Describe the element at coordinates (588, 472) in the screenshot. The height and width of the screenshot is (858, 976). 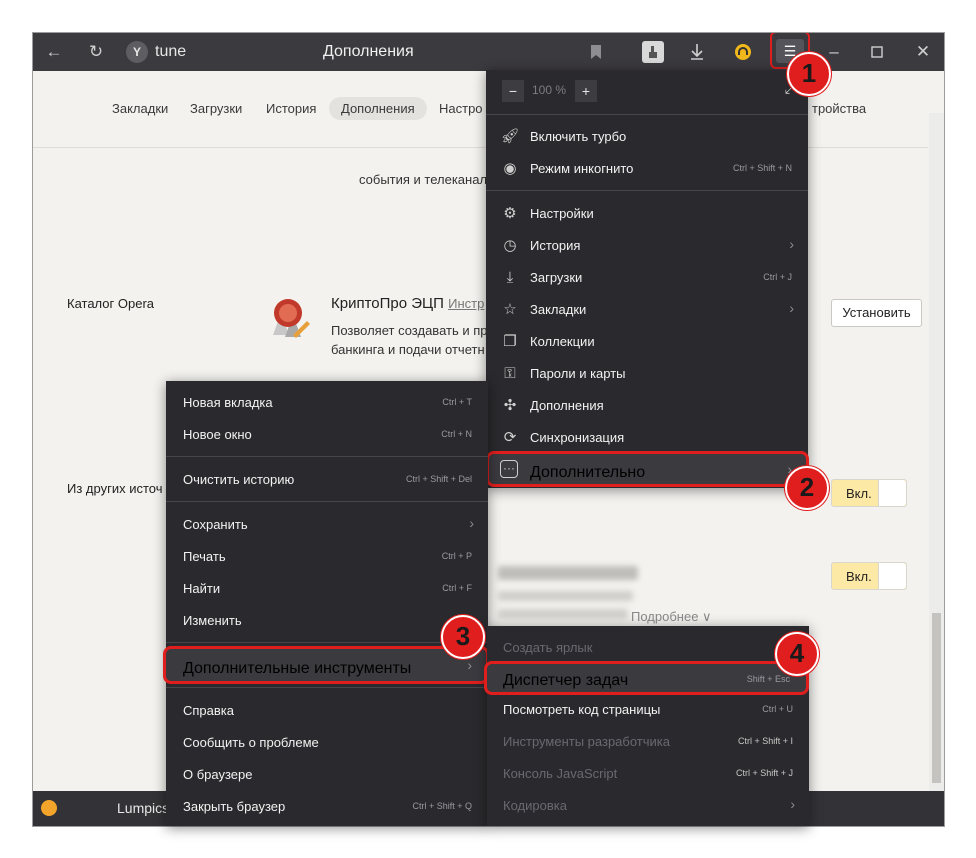
I see `menu-item-label: Дополнительно` at that location.